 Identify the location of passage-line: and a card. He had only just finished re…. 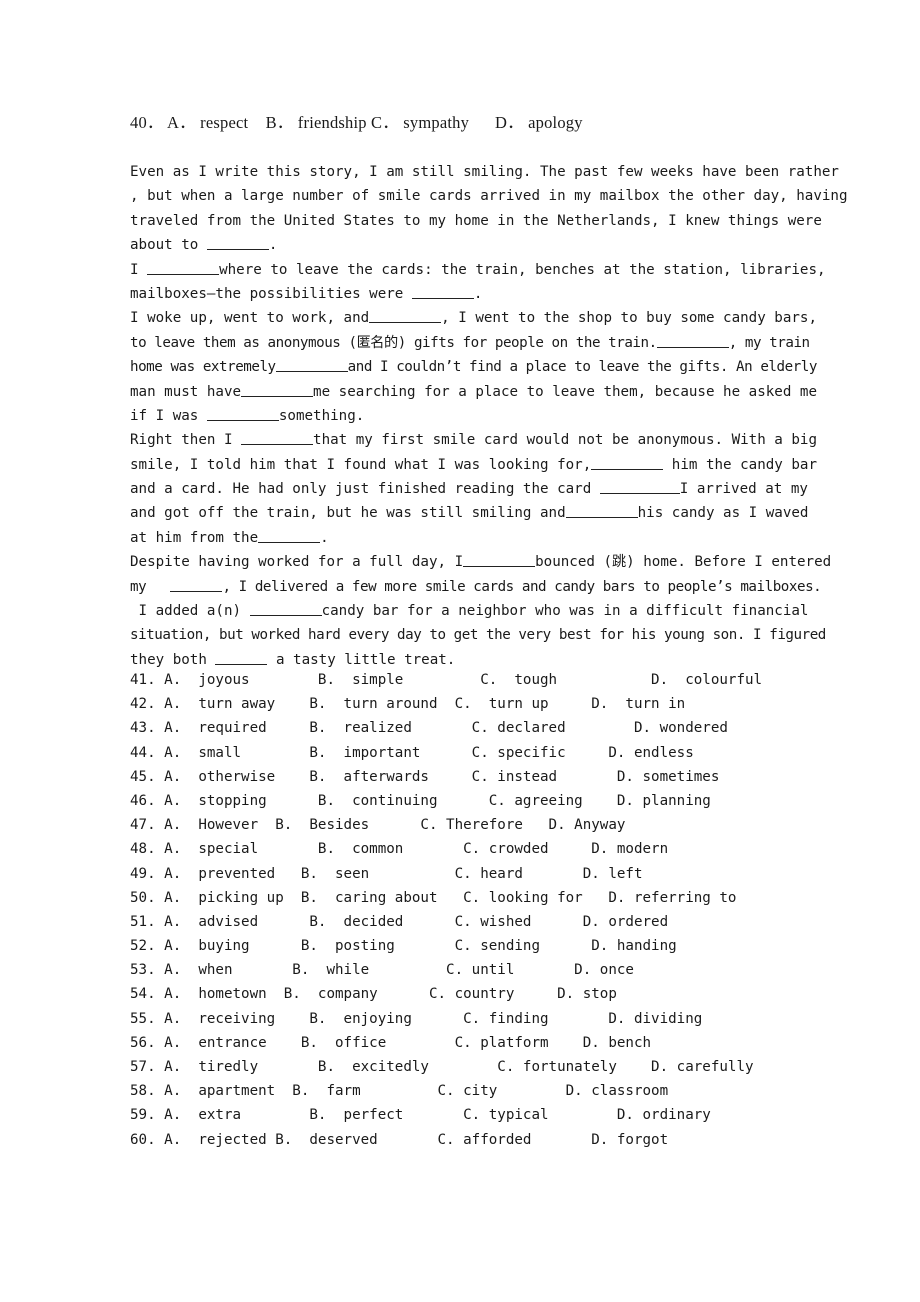
(469, 489).